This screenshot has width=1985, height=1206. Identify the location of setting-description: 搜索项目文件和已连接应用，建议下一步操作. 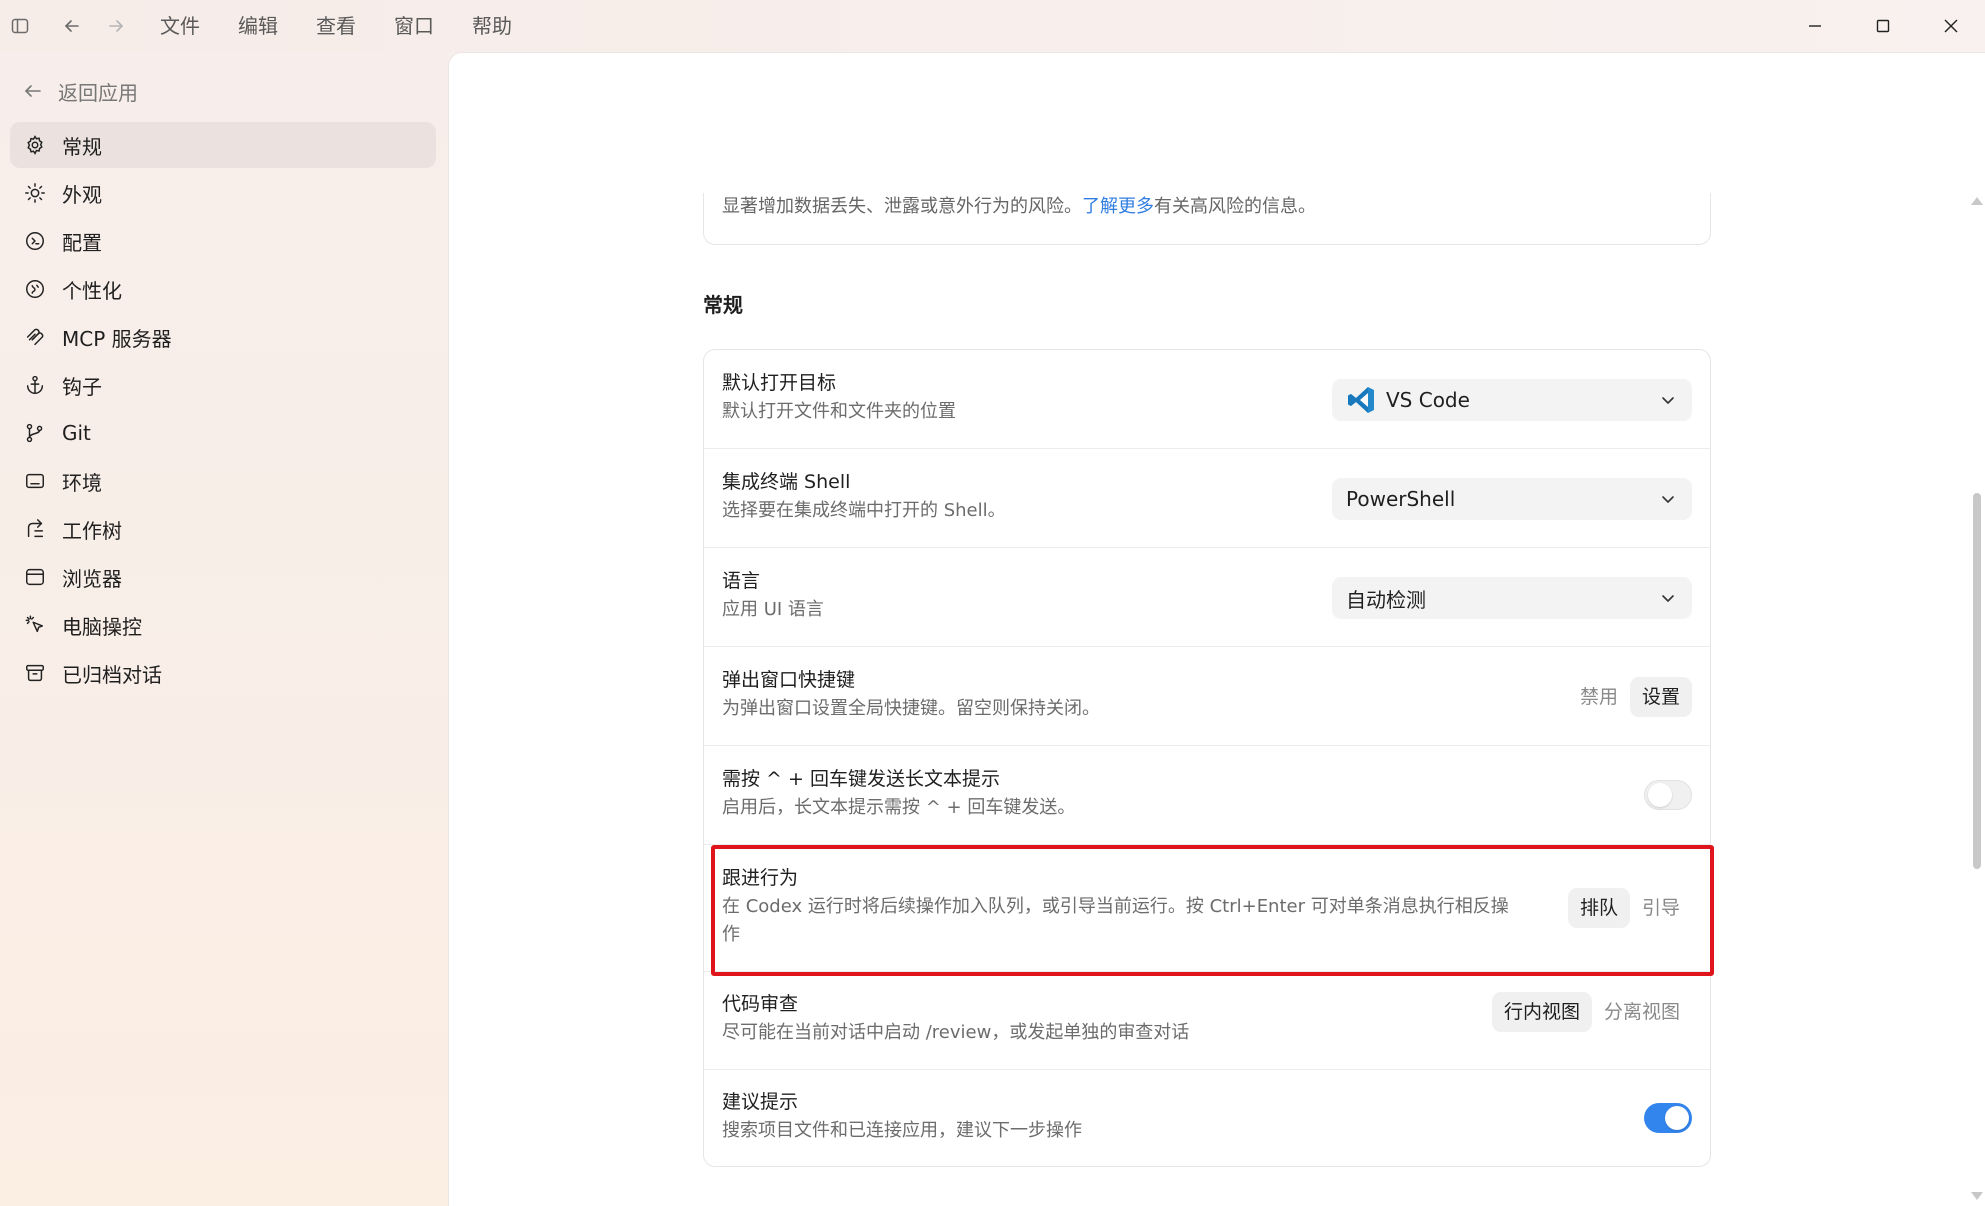
(902, 1130).